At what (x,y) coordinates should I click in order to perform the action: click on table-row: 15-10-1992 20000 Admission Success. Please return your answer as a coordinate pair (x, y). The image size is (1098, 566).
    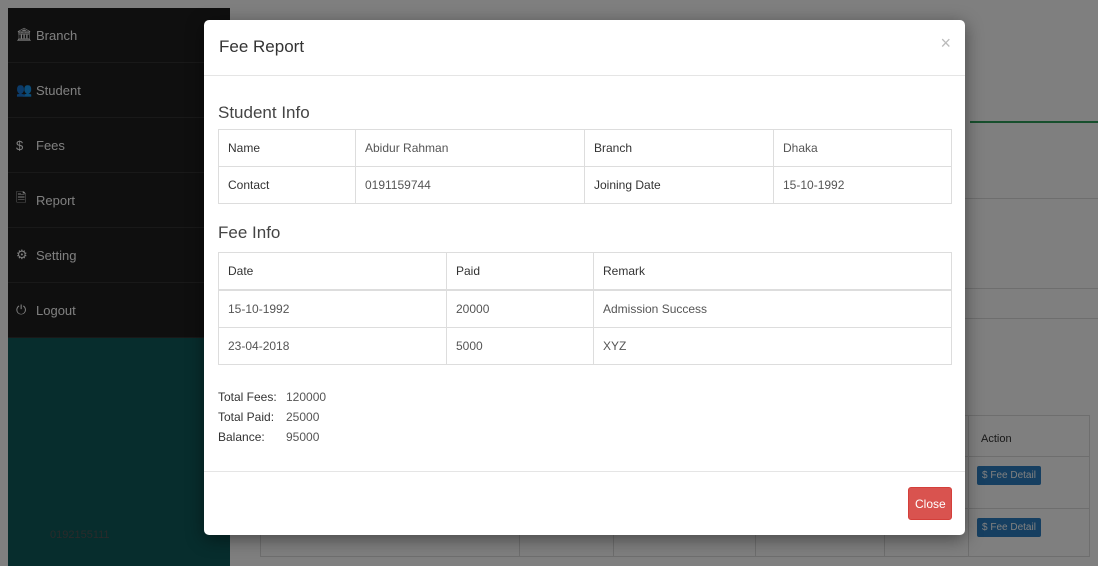
    Looking at the image, I should click on (585, 308).